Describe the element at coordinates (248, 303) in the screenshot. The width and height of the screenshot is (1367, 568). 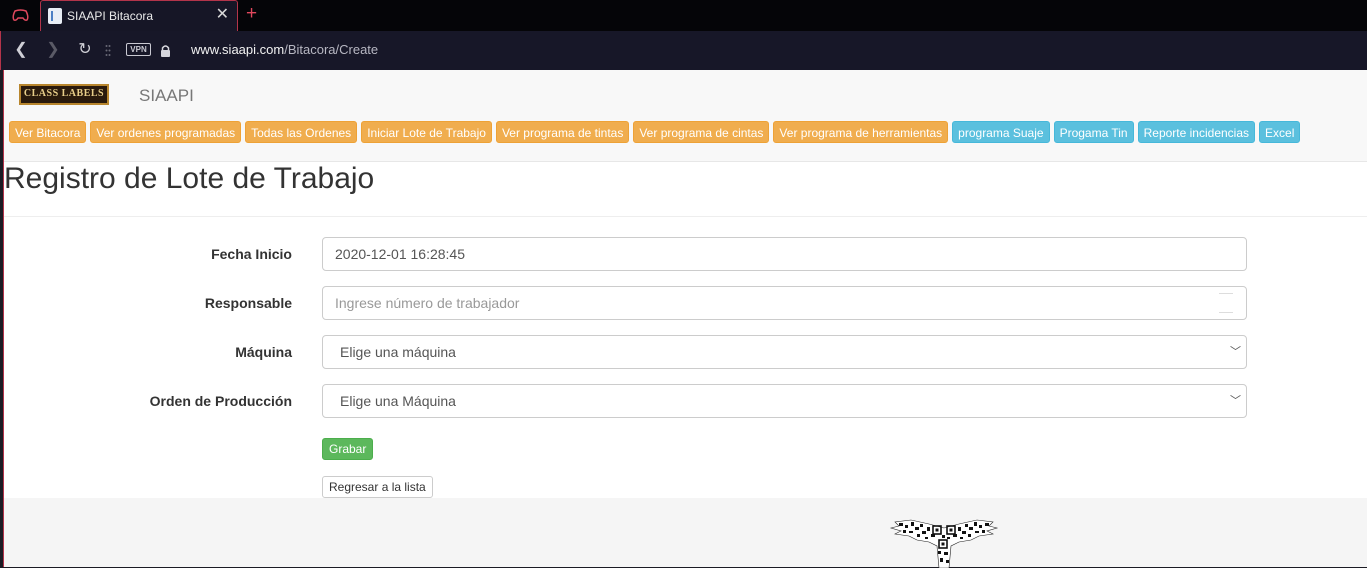
I see `responsable-label: Responsable` at that location.